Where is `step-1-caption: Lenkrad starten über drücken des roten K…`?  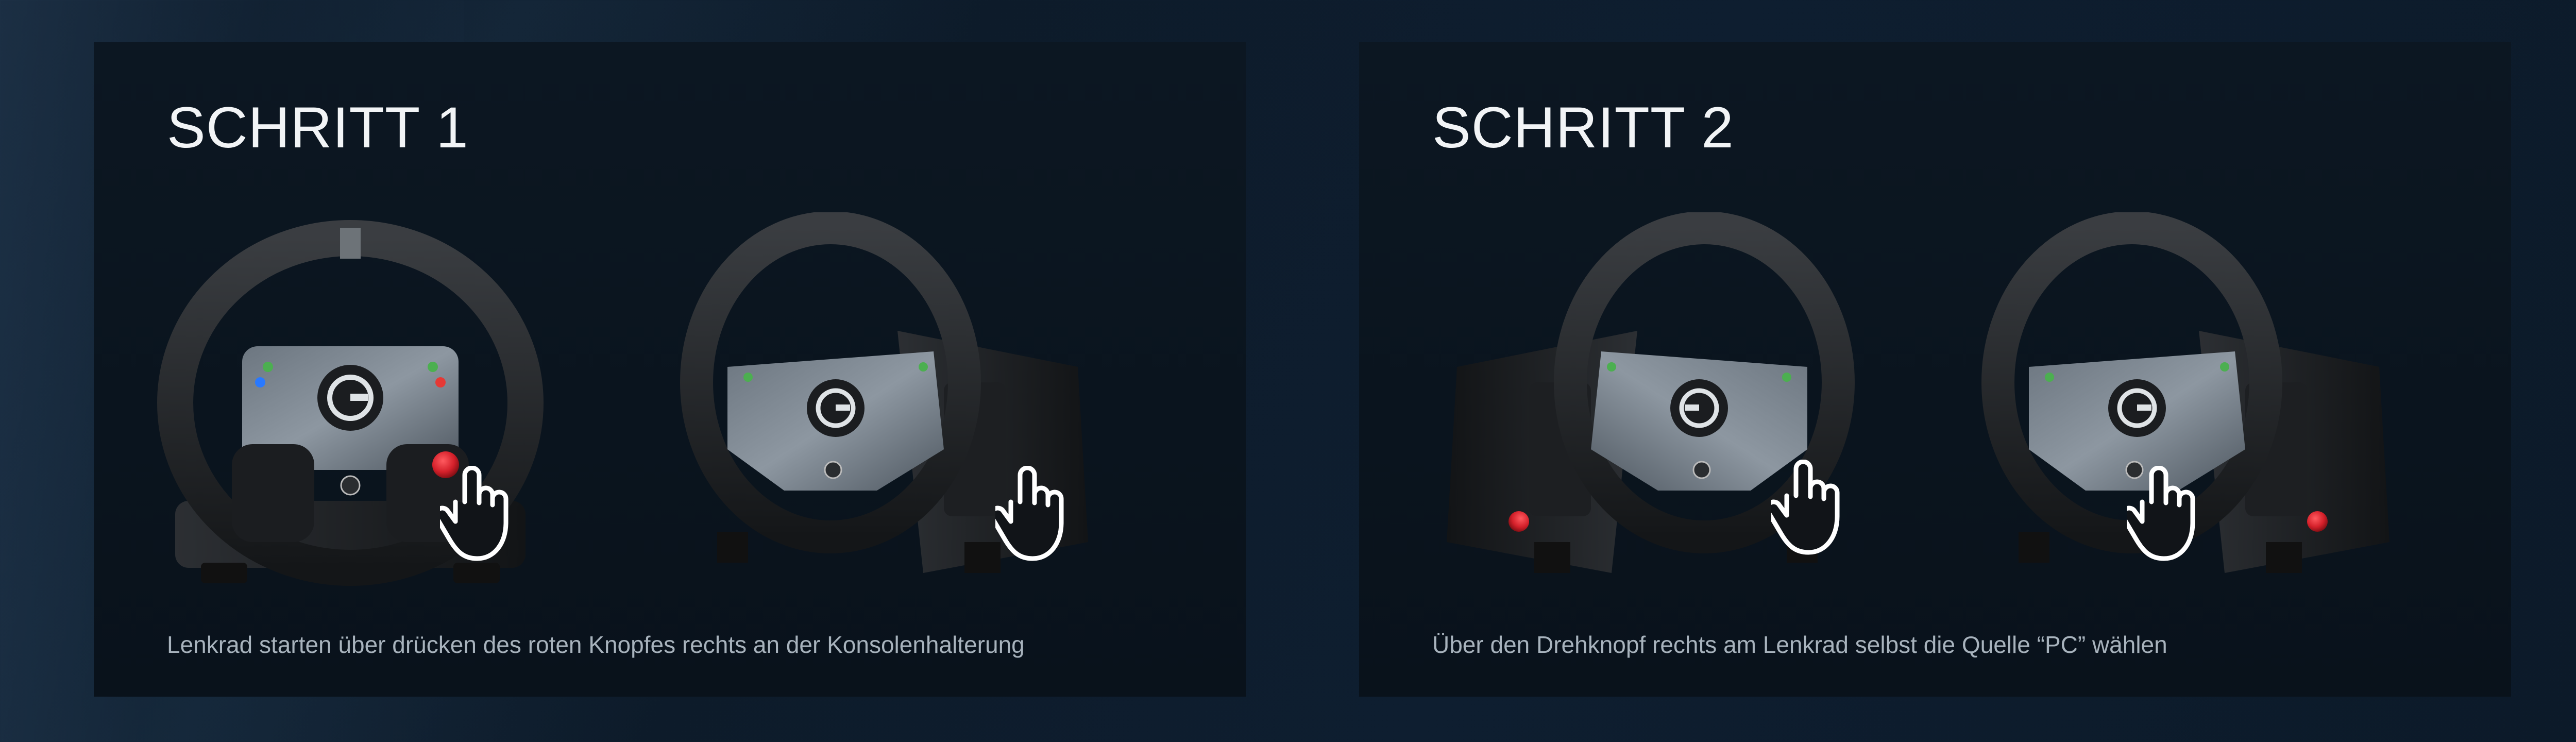 step-1-caption: Lenkrad starten über drücken des roten K… is located at coordinates (596, 644).